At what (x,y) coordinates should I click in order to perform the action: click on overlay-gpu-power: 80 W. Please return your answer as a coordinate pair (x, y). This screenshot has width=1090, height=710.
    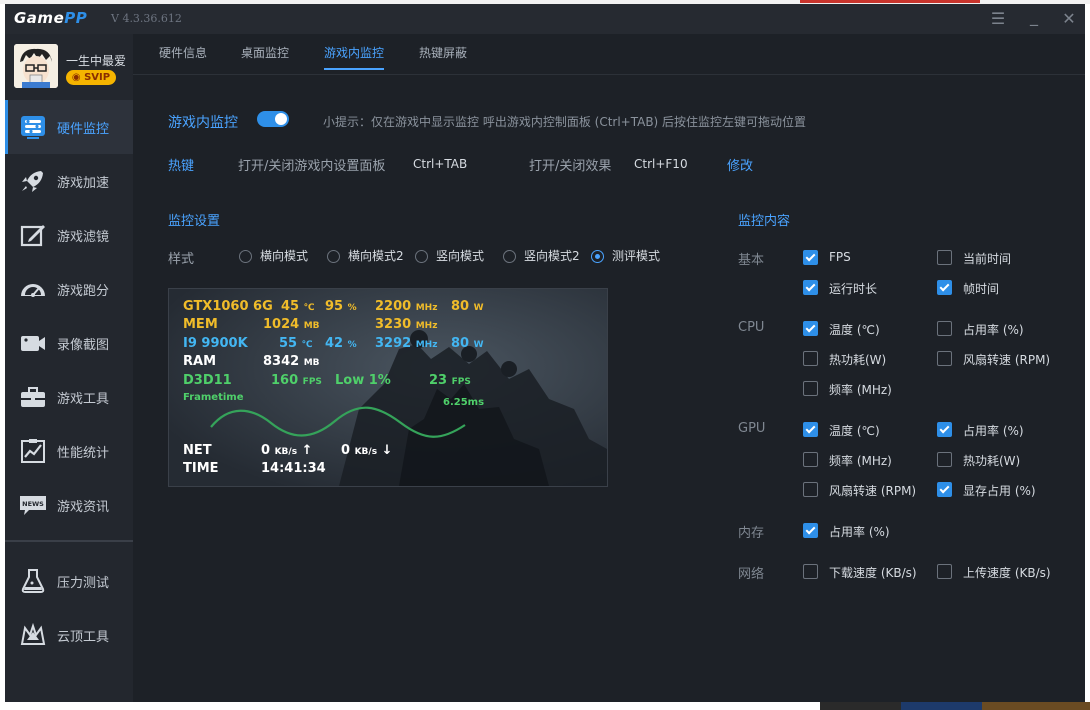
    Looking at the image, I should click on (467, 306).